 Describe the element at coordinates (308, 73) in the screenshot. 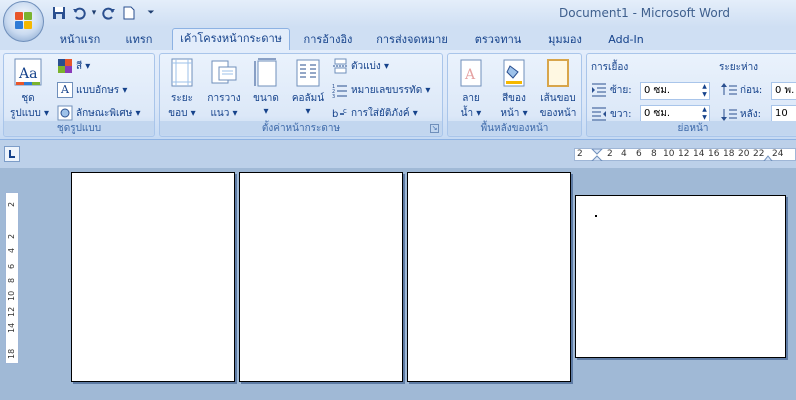

I see `columns-icon` at that location.